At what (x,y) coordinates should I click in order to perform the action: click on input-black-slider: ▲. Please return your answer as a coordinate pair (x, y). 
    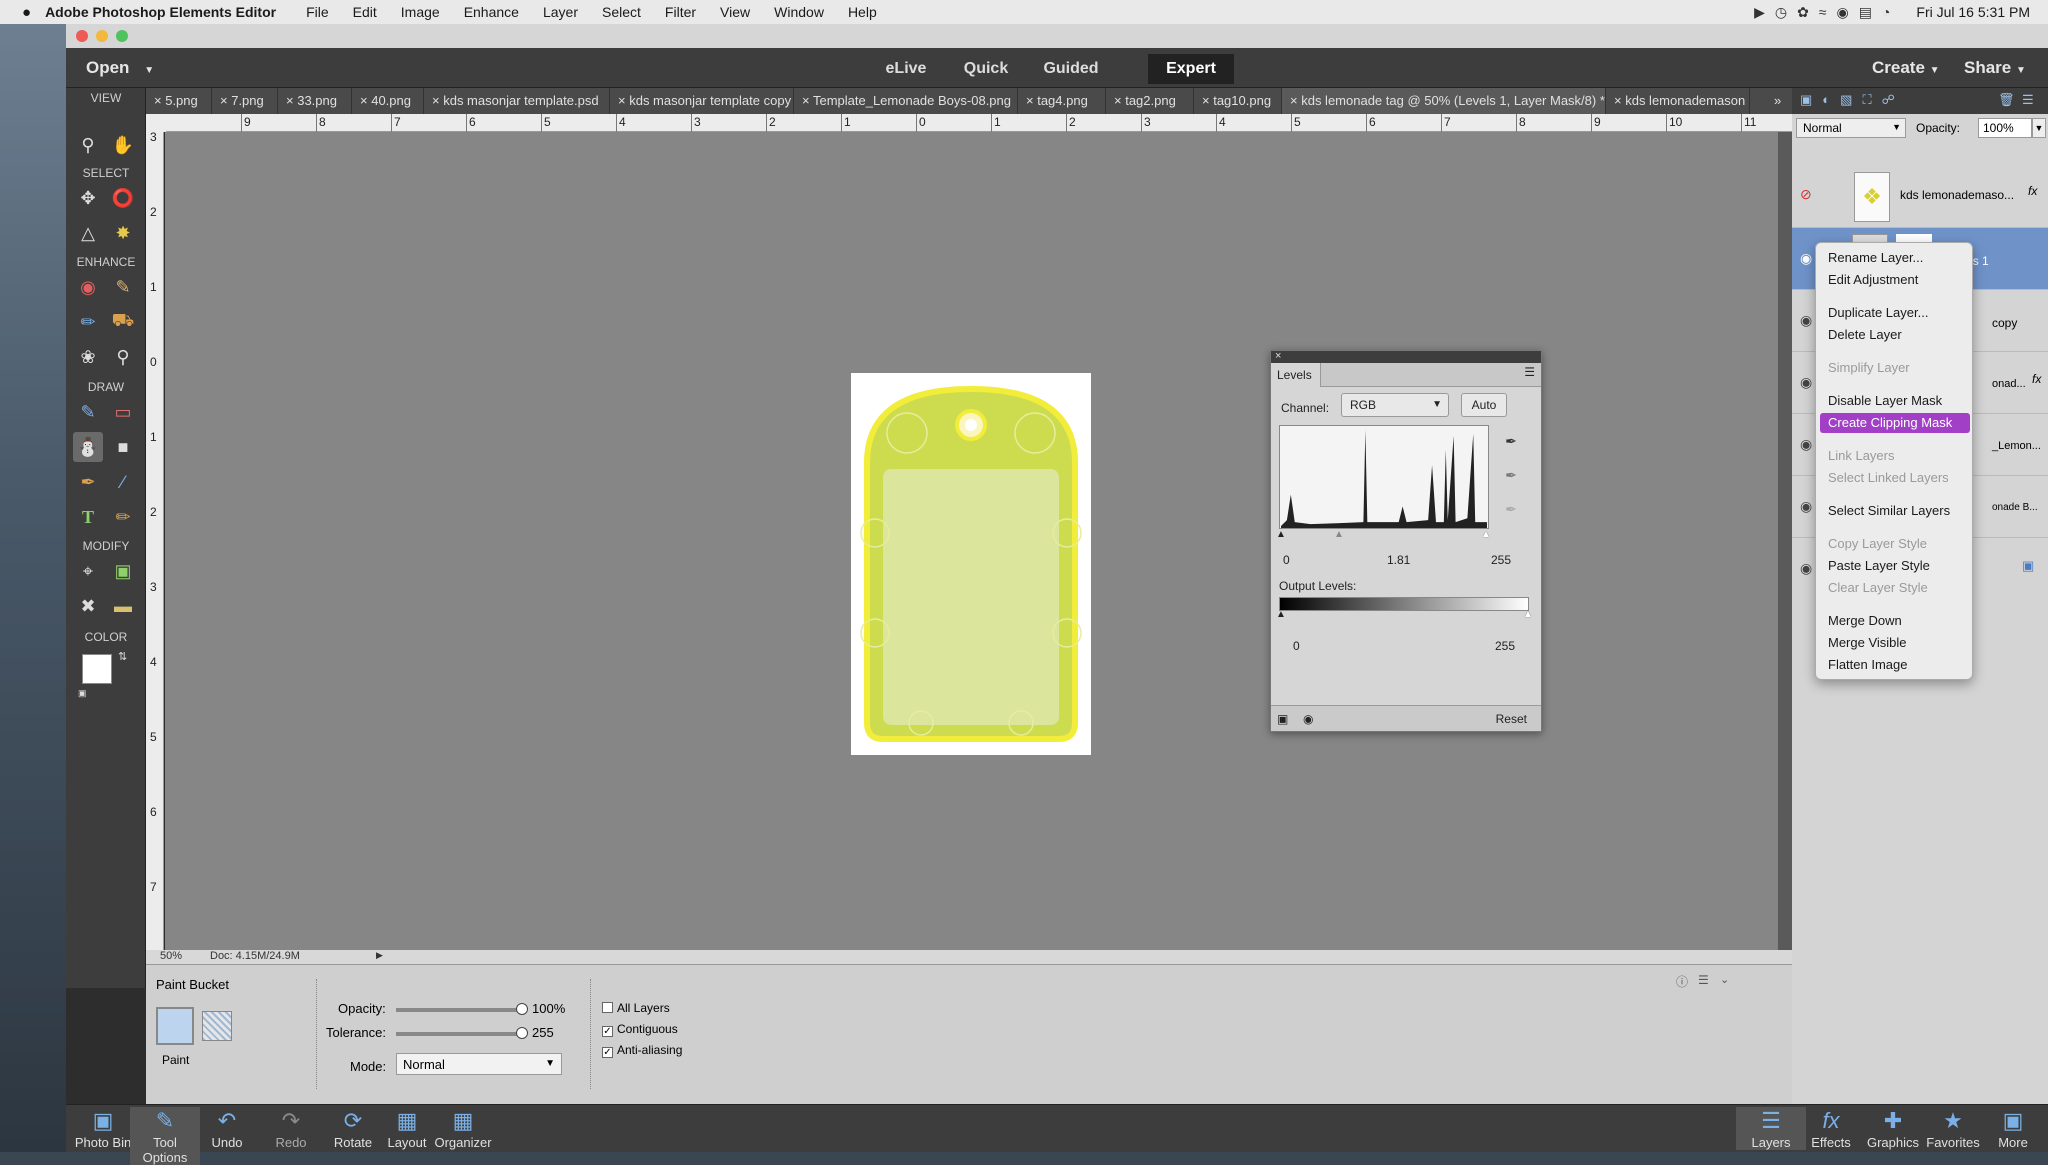
    Looking at the image, I should click on (1281, 534).